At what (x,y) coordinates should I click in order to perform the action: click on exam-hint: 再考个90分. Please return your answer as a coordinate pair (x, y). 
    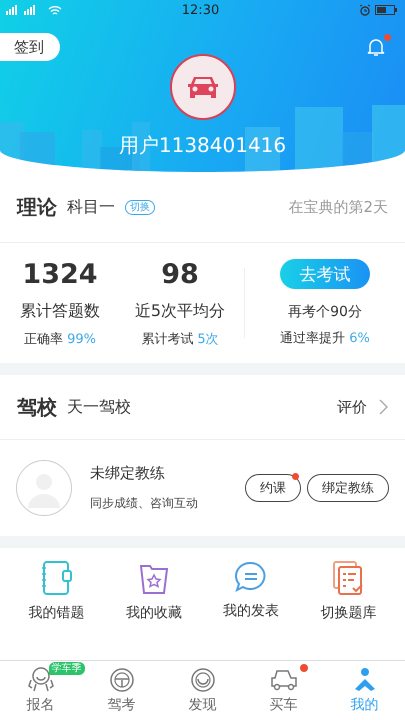
    Looking at the image, I should click on (325, 312).